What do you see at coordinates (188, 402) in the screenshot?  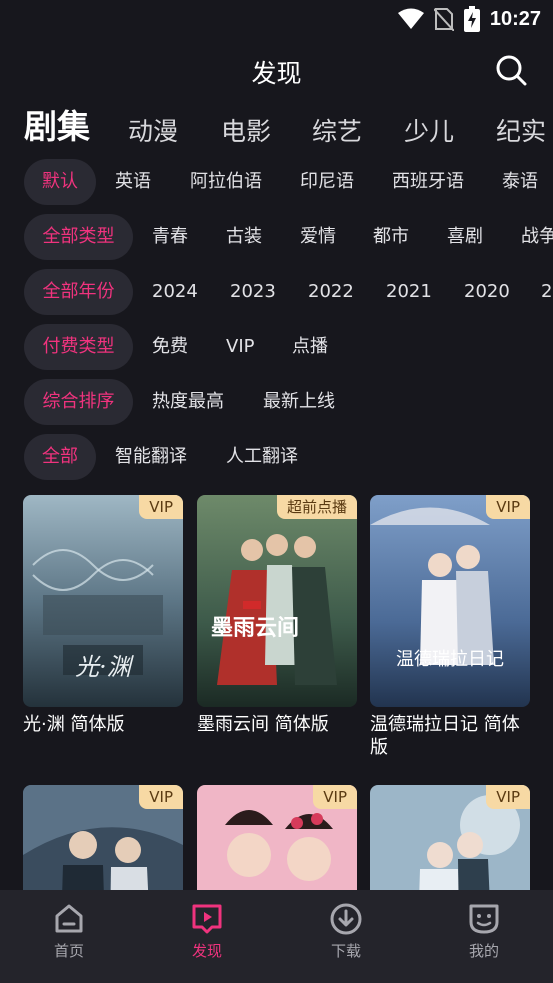 I see `chip-sort-hot: 热度最高` at bounding box center [188, 402].